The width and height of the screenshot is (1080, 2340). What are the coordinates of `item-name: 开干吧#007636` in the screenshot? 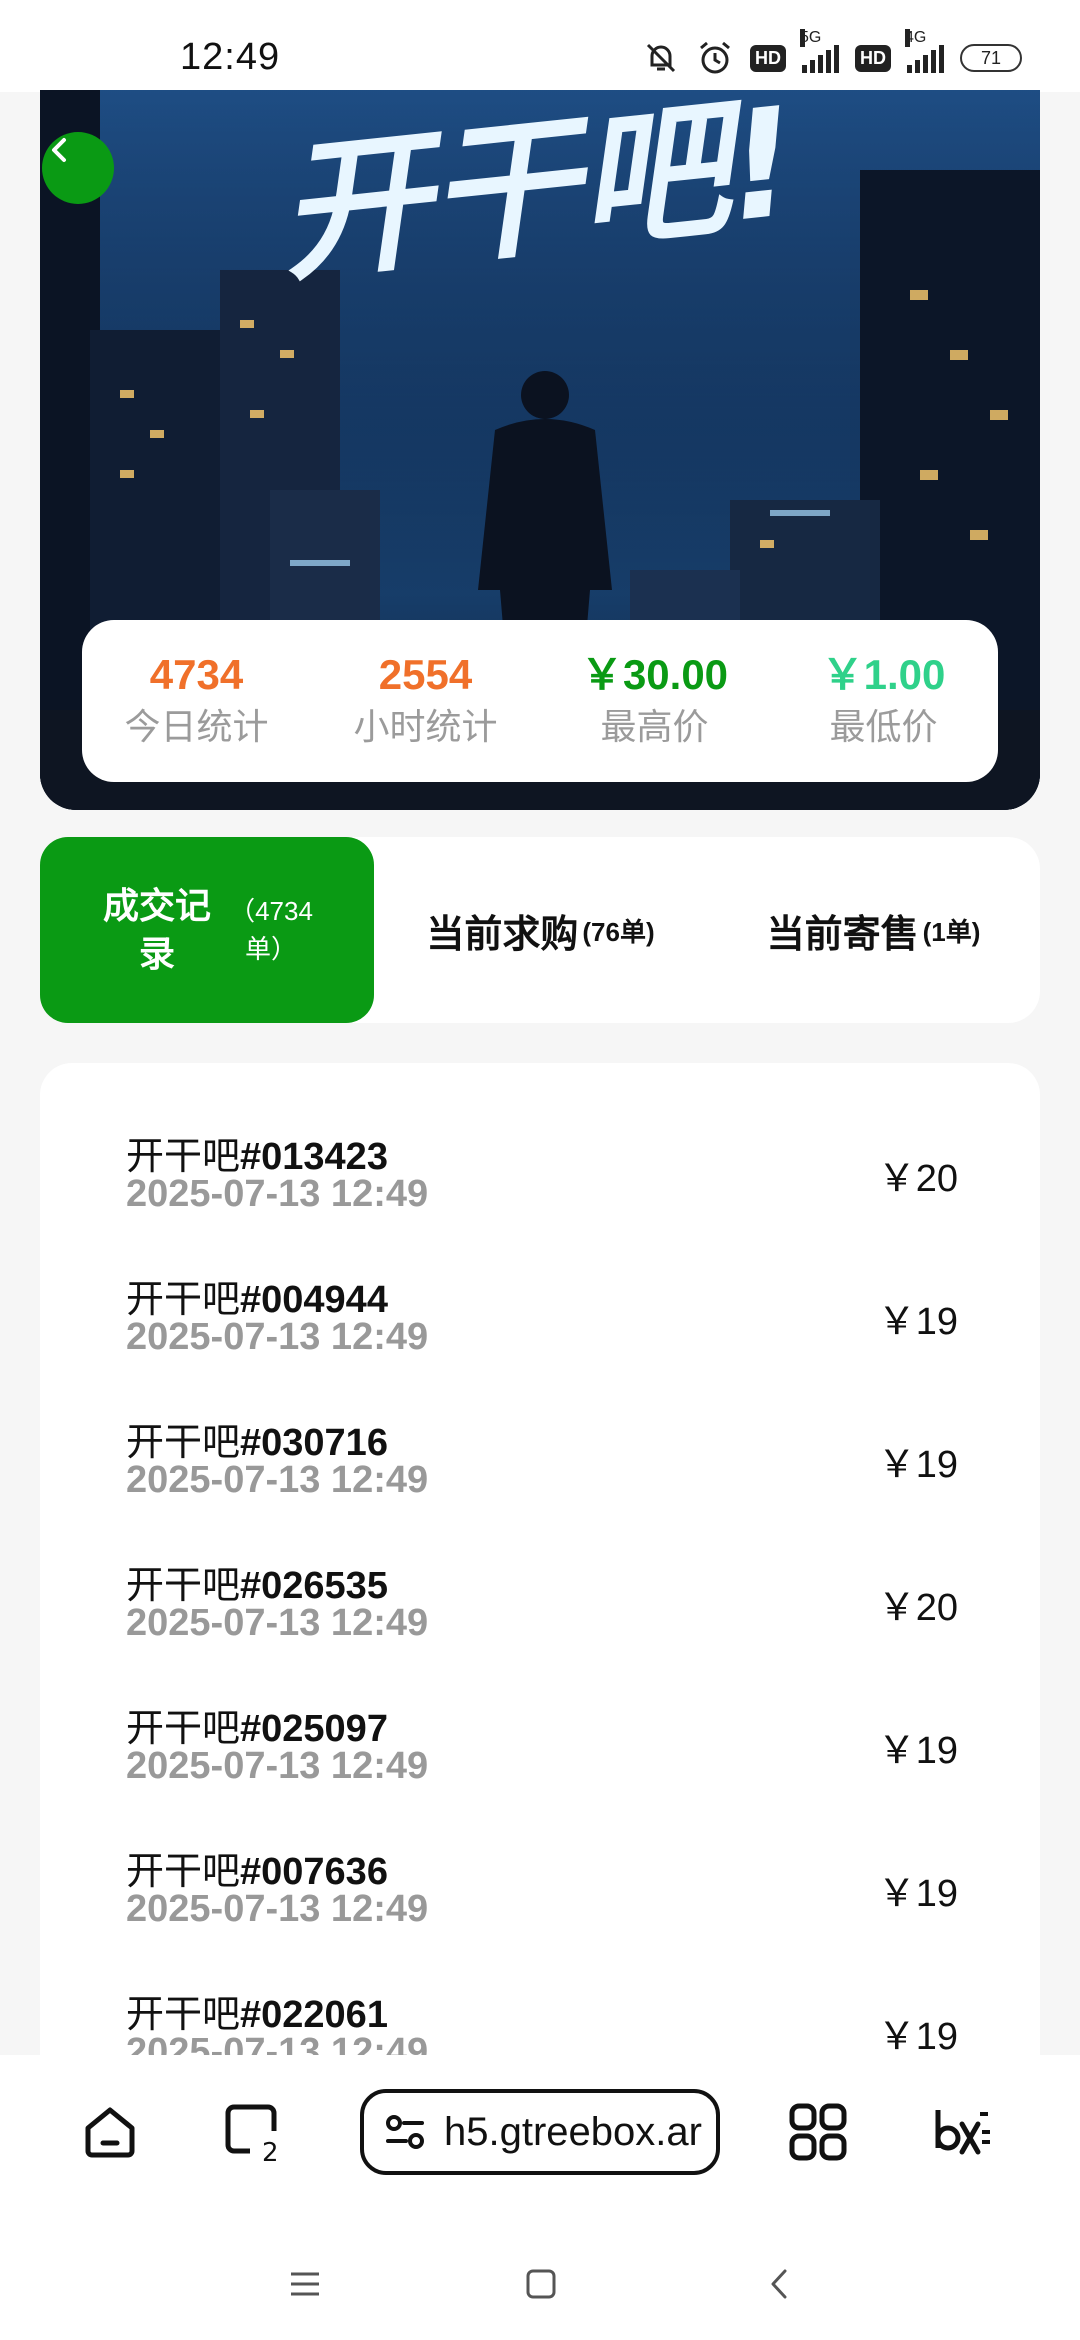 It's located at (257, 1872).